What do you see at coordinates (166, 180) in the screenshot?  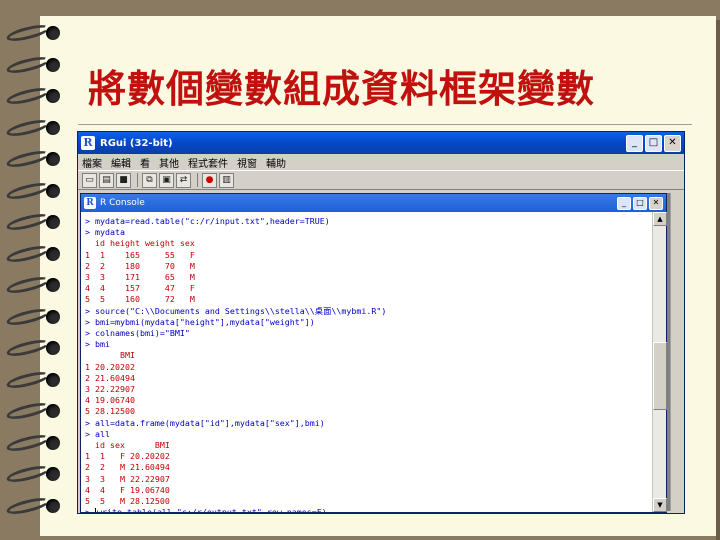 I see `paste-icon: ▣` at bounding box center [166, 180].